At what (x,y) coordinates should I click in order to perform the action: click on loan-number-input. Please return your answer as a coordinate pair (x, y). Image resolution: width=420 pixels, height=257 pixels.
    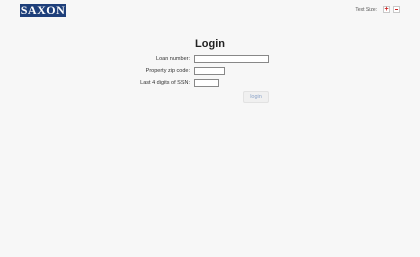
    Looking at the image, I should click on (231, 58).